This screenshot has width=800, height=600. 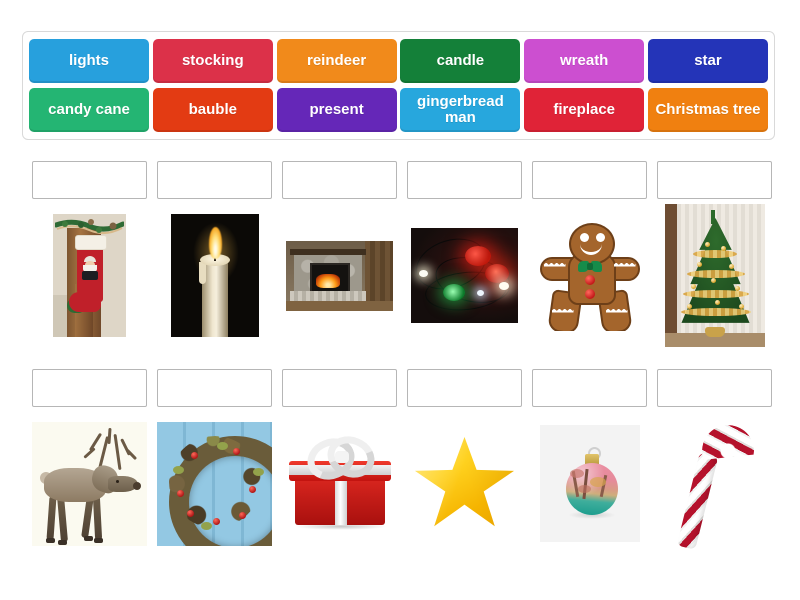 I want to click on word-tile-star: star, so click(x=707, y=61).